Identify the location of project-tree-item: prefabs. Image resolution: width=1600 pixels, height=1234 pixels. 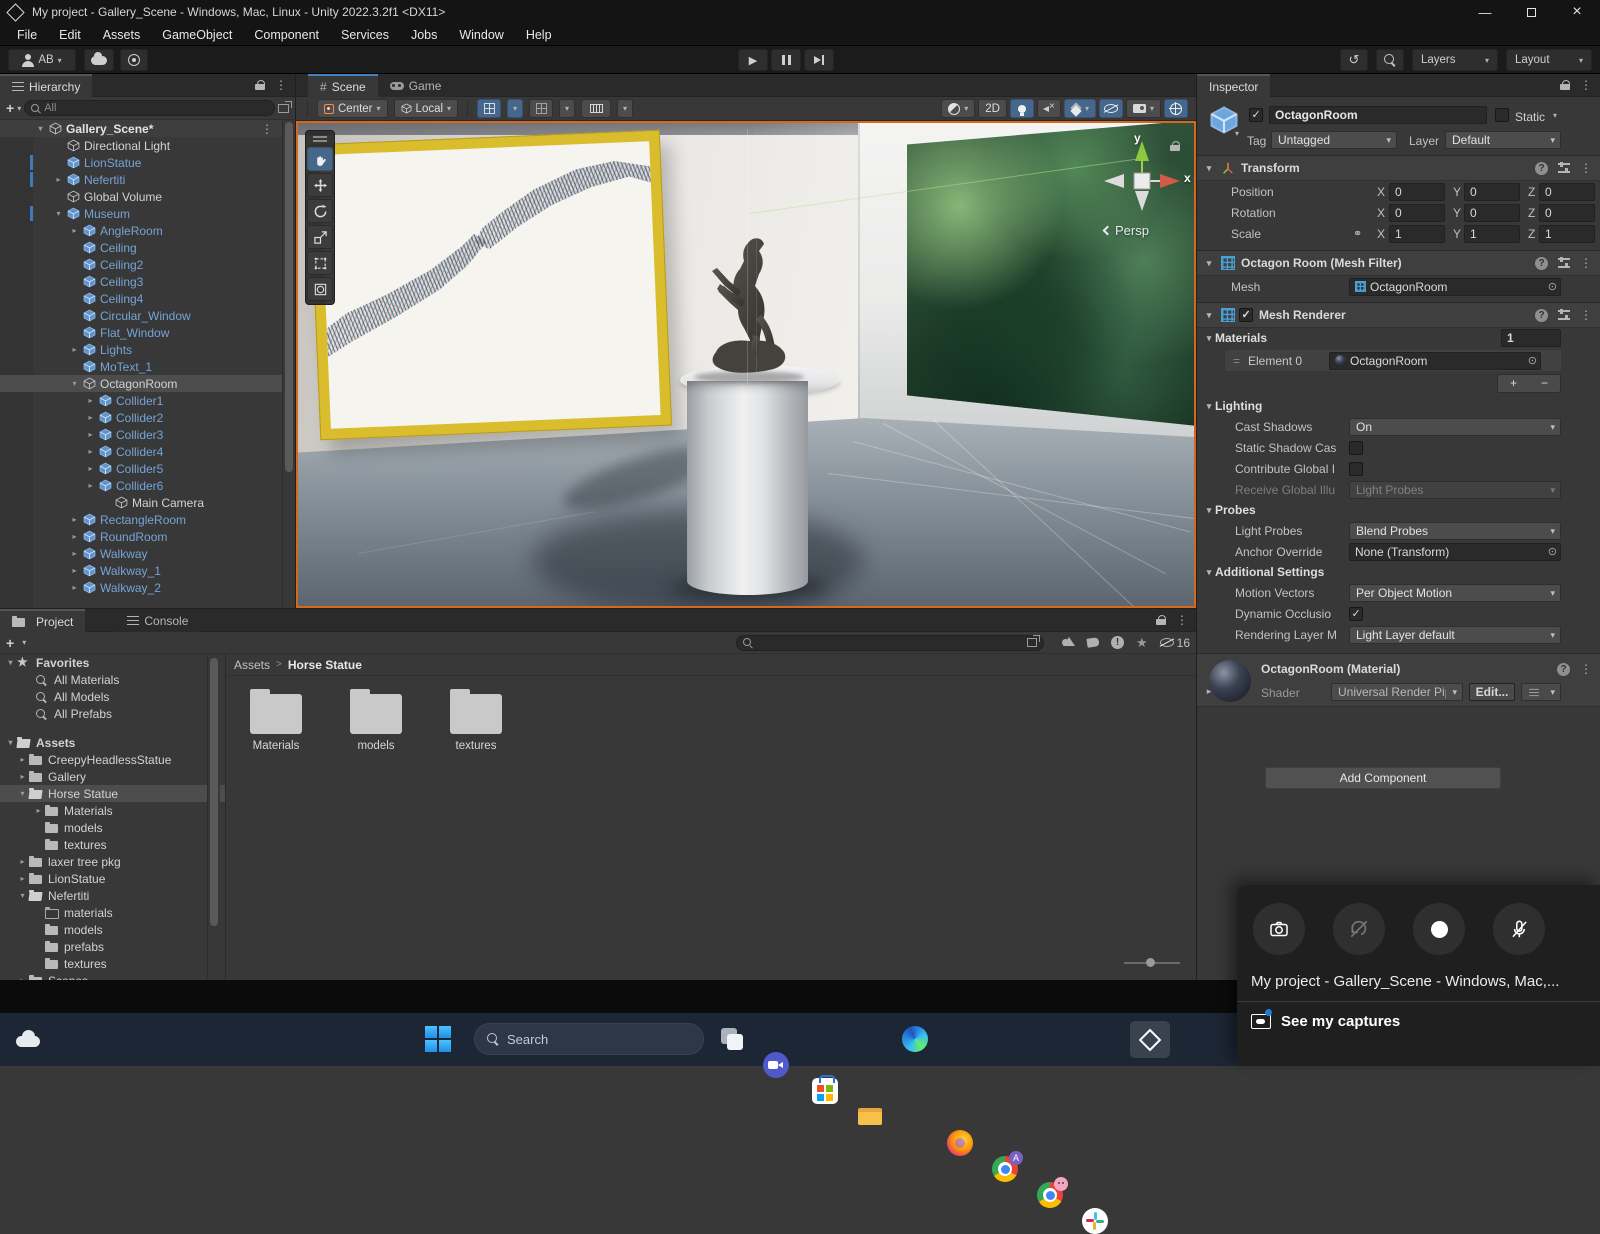
(112, 946).